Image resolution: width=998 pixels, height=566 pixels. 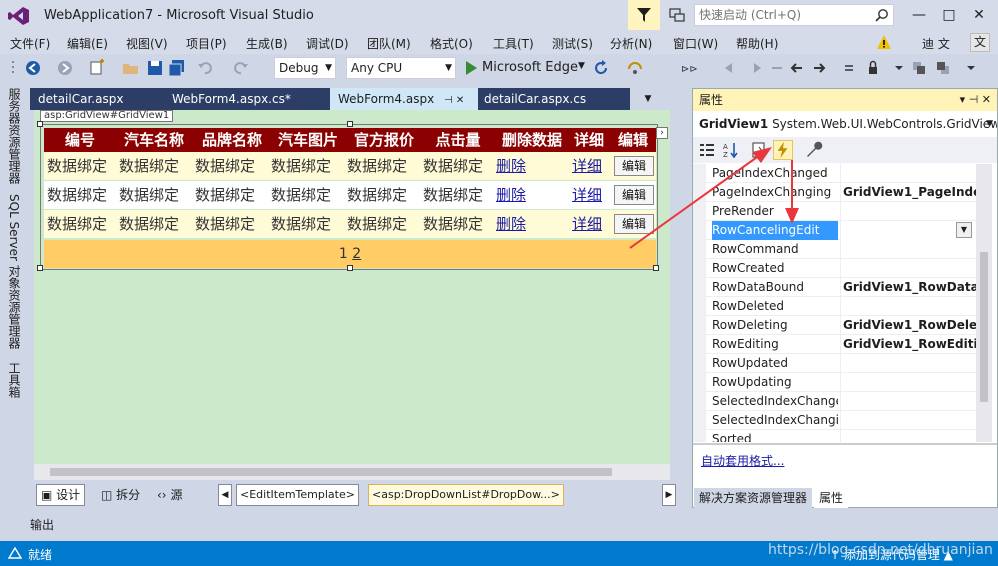 What do you see at coordinates (120, 495) in the screenshot?
I see `split-view-button: ◫ 拆分` at bounding box center [120, 495].